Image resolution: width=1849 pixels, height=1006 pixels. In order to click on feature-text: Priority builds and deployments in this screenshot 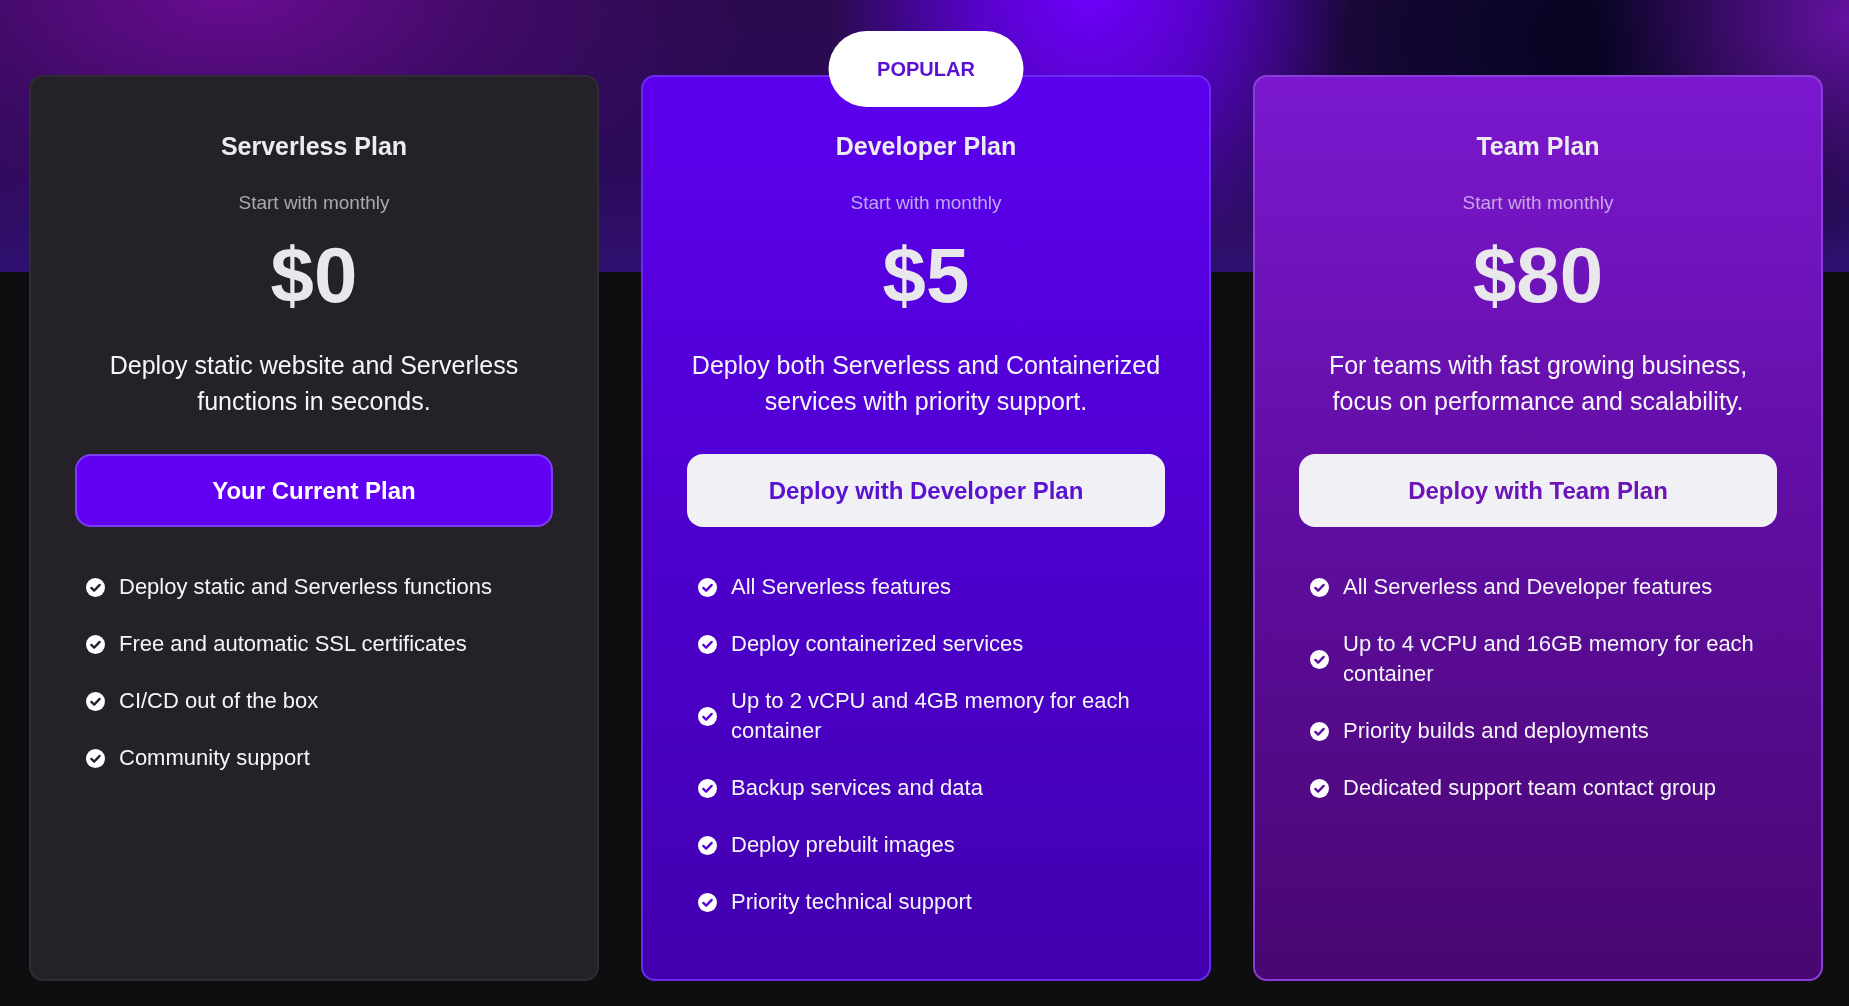, I will do `click(1496, 731)`.